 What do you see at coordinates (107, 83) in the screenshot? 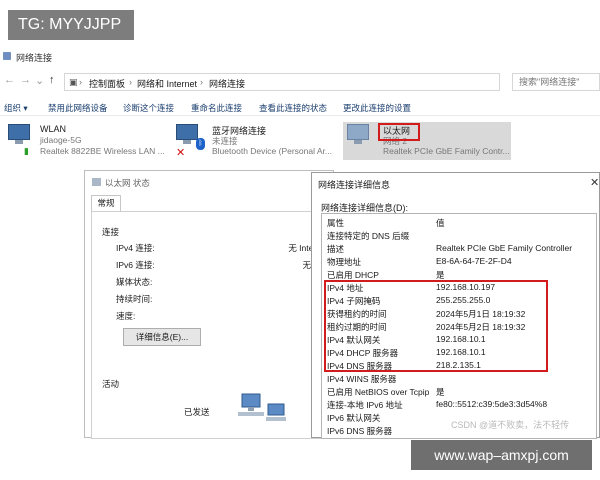
I see `breadcrumb-control-panel: 控制面板` at bounding box center [107, 83].